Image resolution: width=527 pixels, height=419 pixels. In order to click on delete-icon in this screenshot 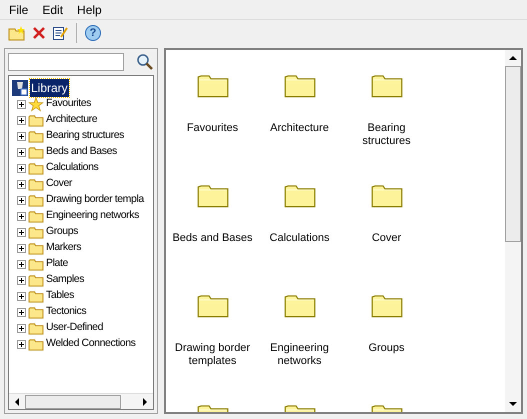, I will do `click(39, 33)`.